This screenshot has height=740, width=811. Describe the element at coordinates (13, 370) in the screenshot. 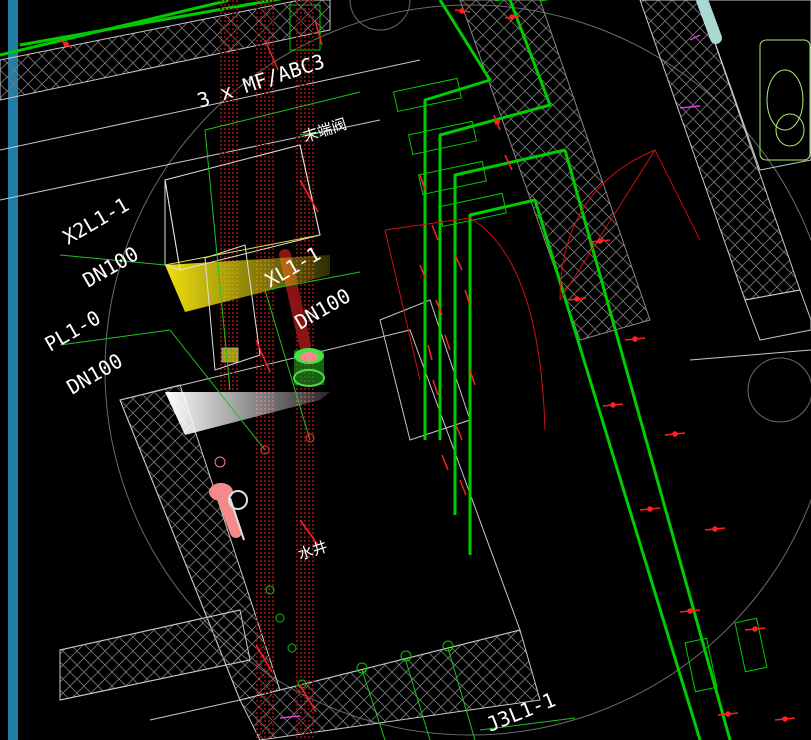

I see `blue-column` at that location.